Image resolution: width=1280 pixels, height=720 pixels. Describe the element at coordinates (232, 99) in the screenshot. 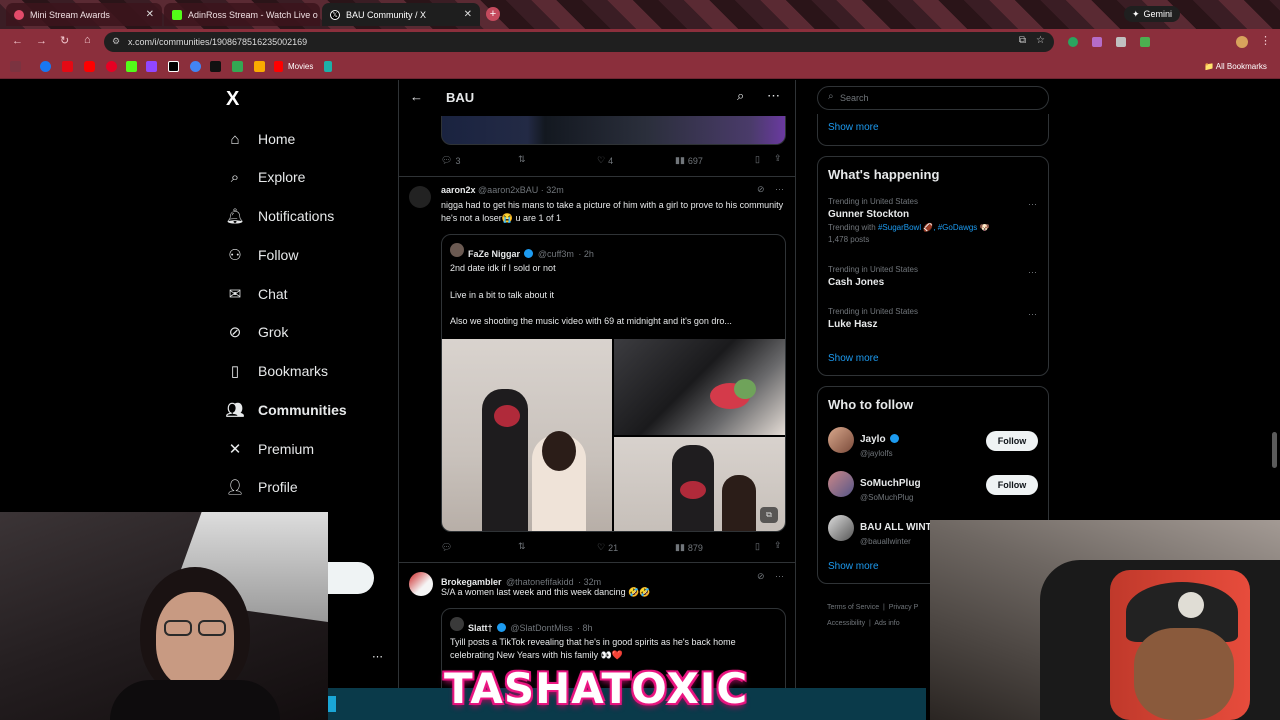

I see `x-logo: X` at that location.